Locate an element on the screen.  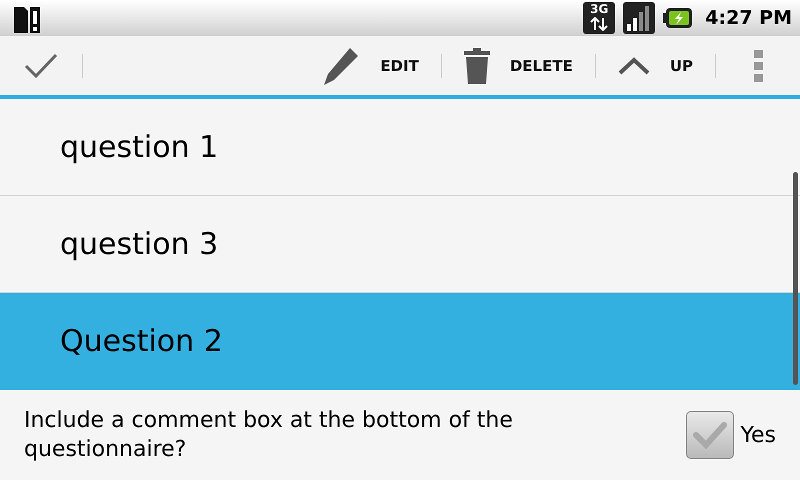
signal-icon is located at coordinates (639, 18).